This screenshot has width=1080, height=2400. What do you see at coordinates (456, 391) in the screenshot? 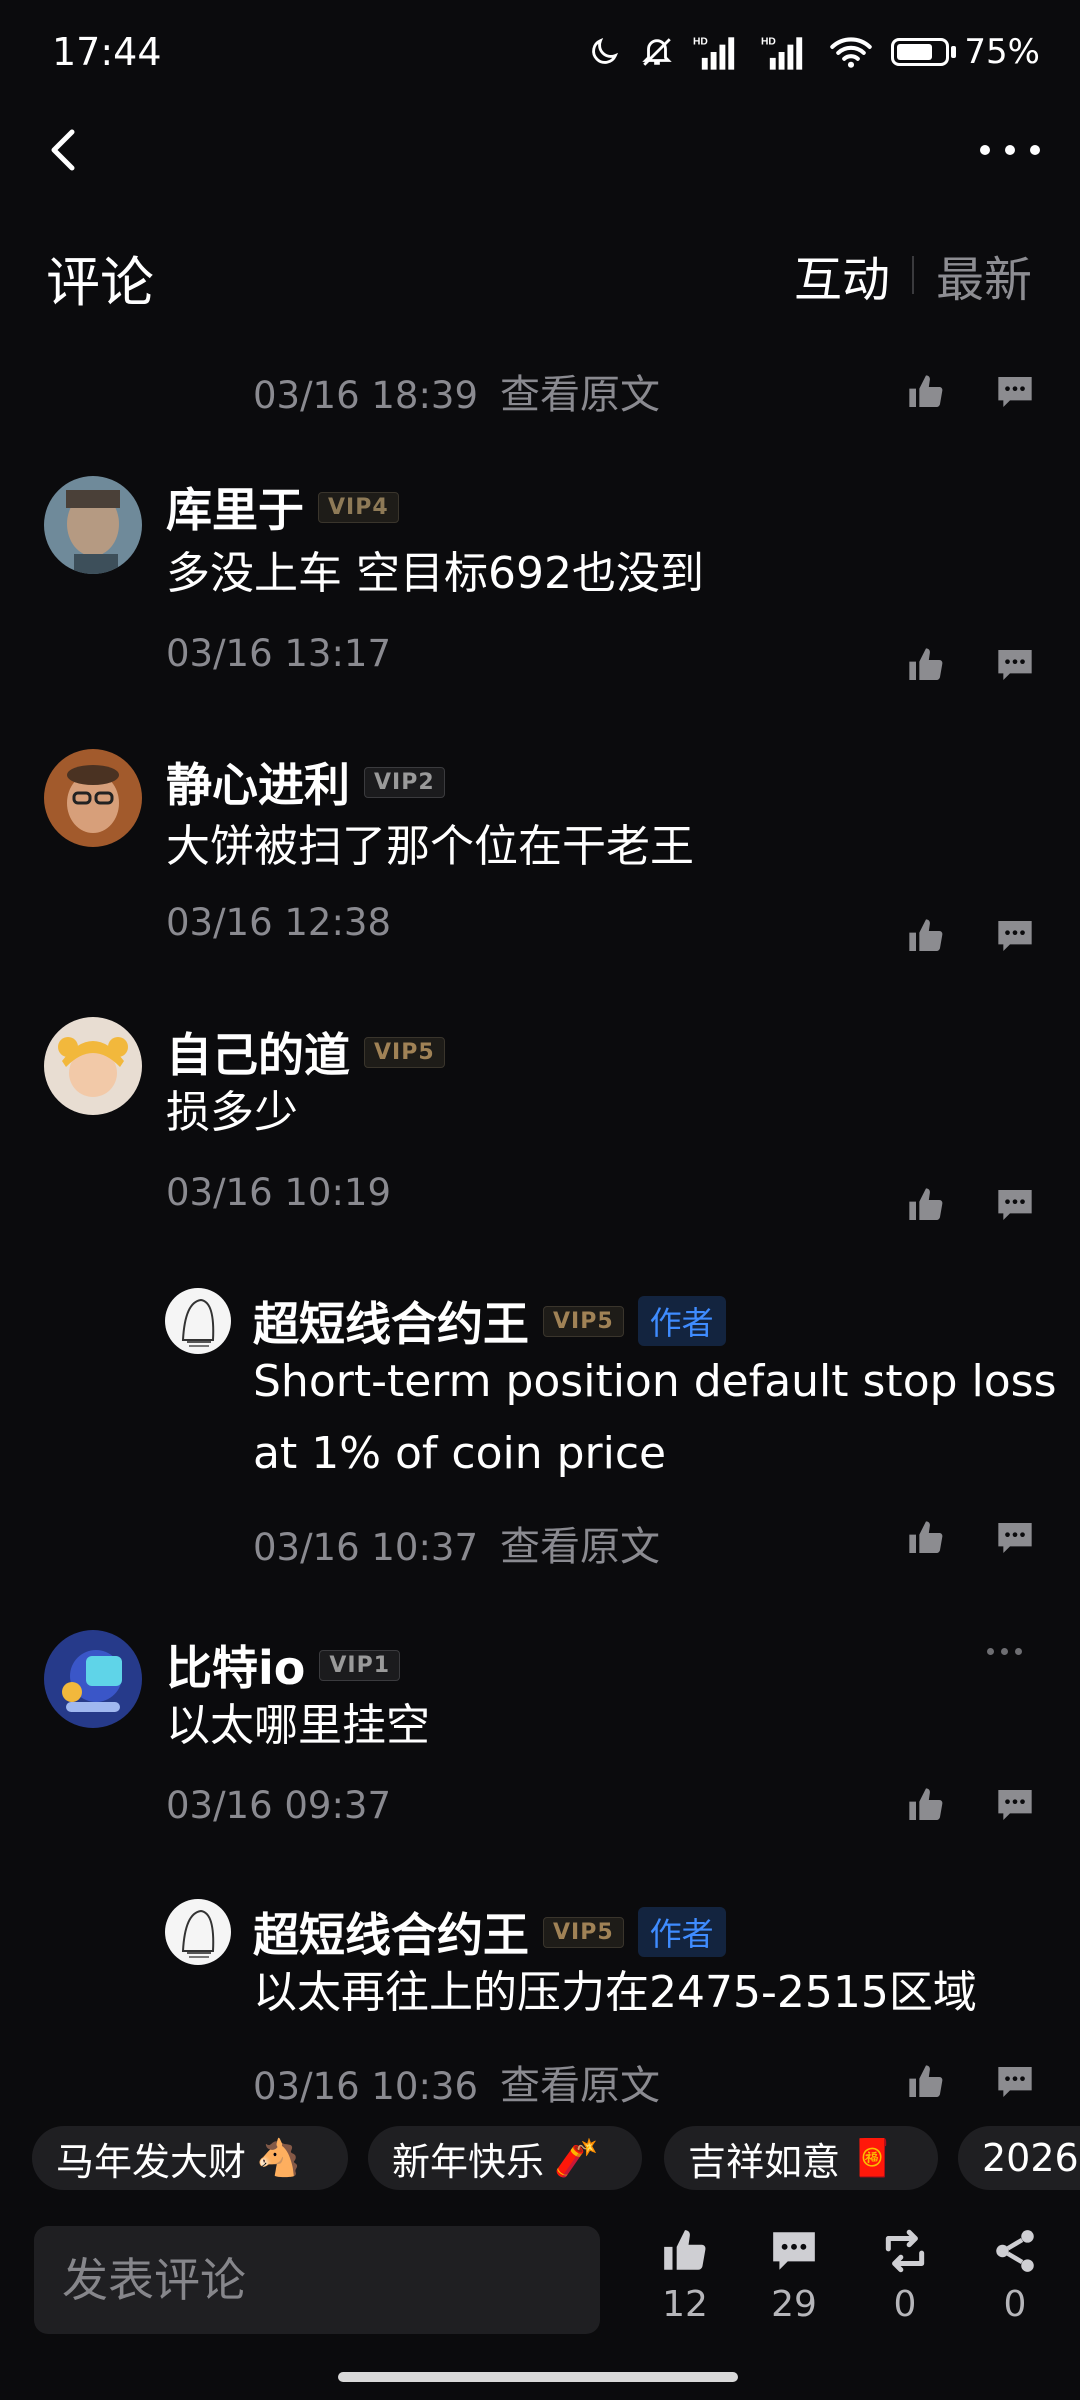
I see `comment-meta: 03/16 18:39 查看原文` at bounding box center [456, 391].